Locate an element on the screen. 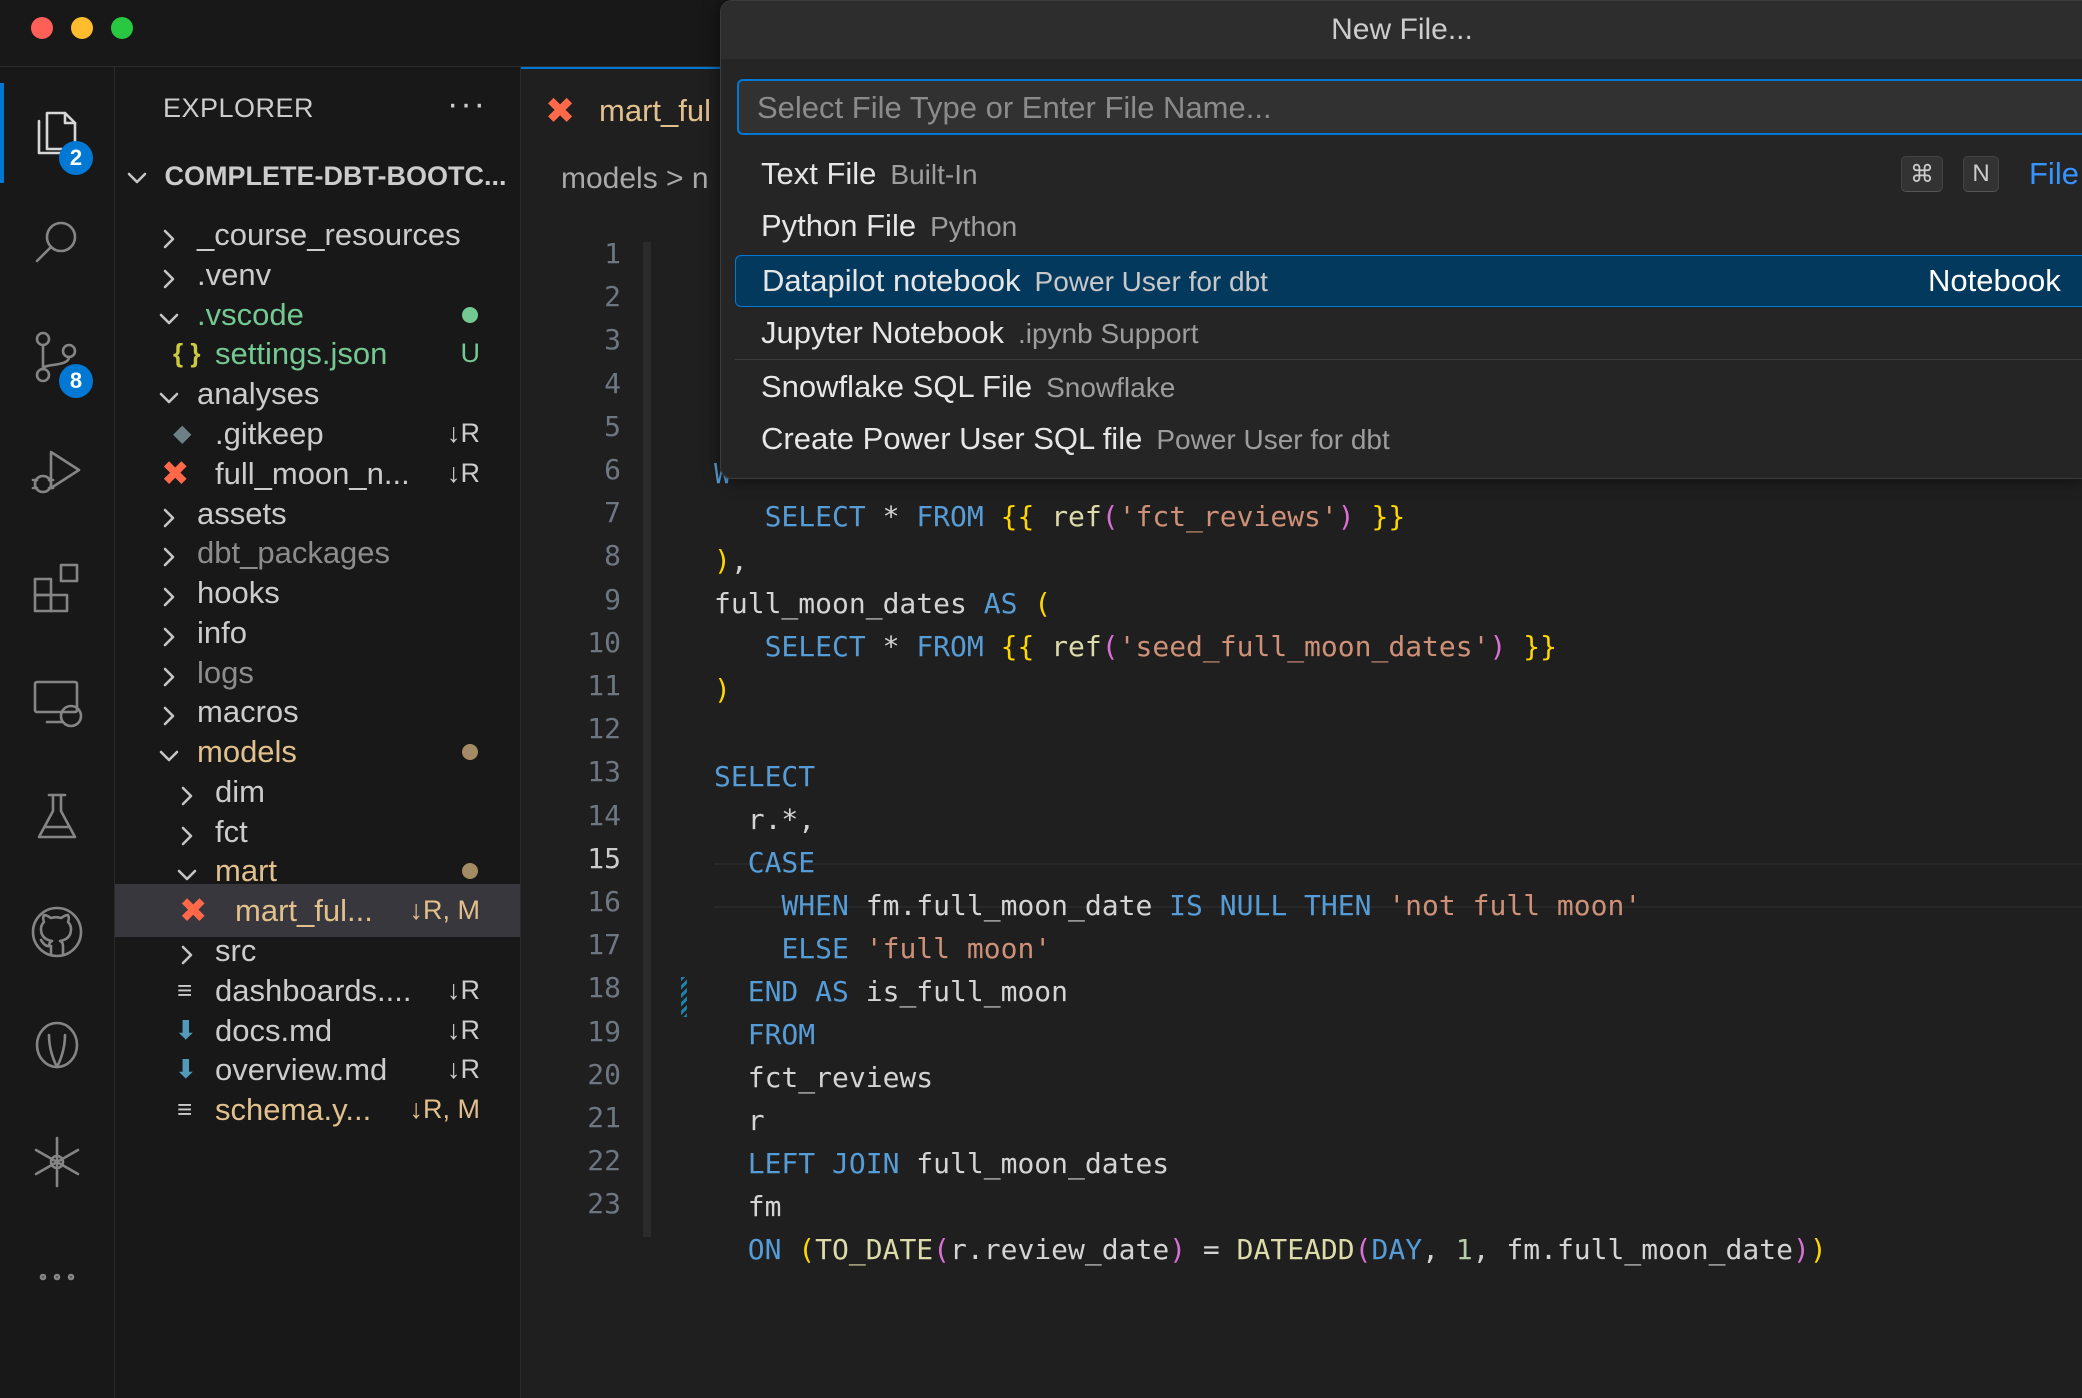 The height and width of the screenshot is (1398, 2082). indent-guide is located at coordinates (647, 739).